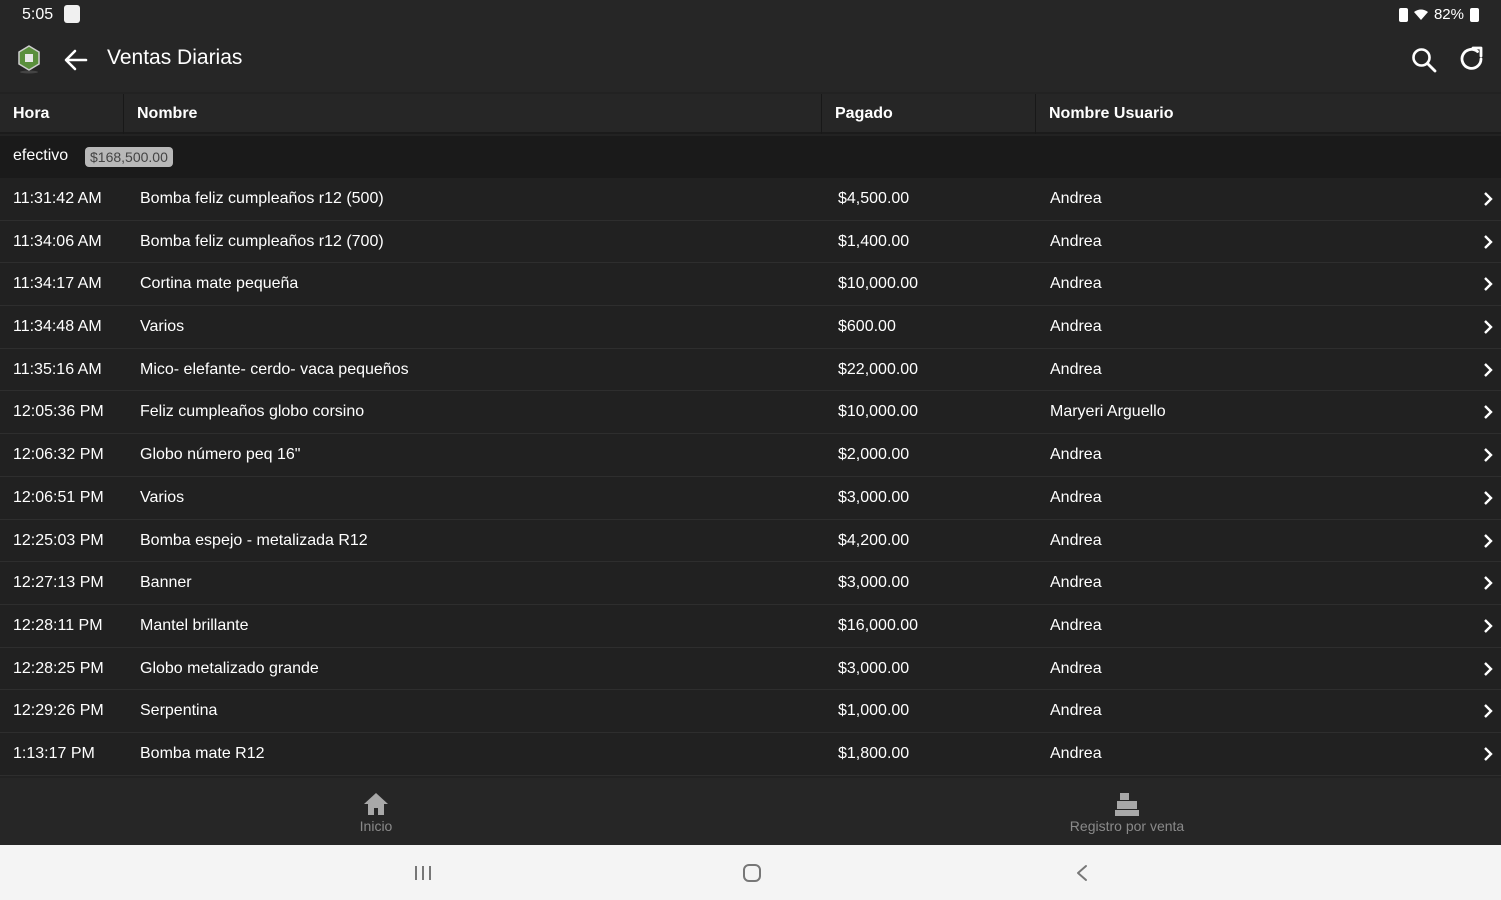 The width and height of the screenshot is (1501, 900). What do you see at coordinates (229, 668) in the screenshot?
I see `row-name: Globo metalizado grande` at bounding box center [229, 668].